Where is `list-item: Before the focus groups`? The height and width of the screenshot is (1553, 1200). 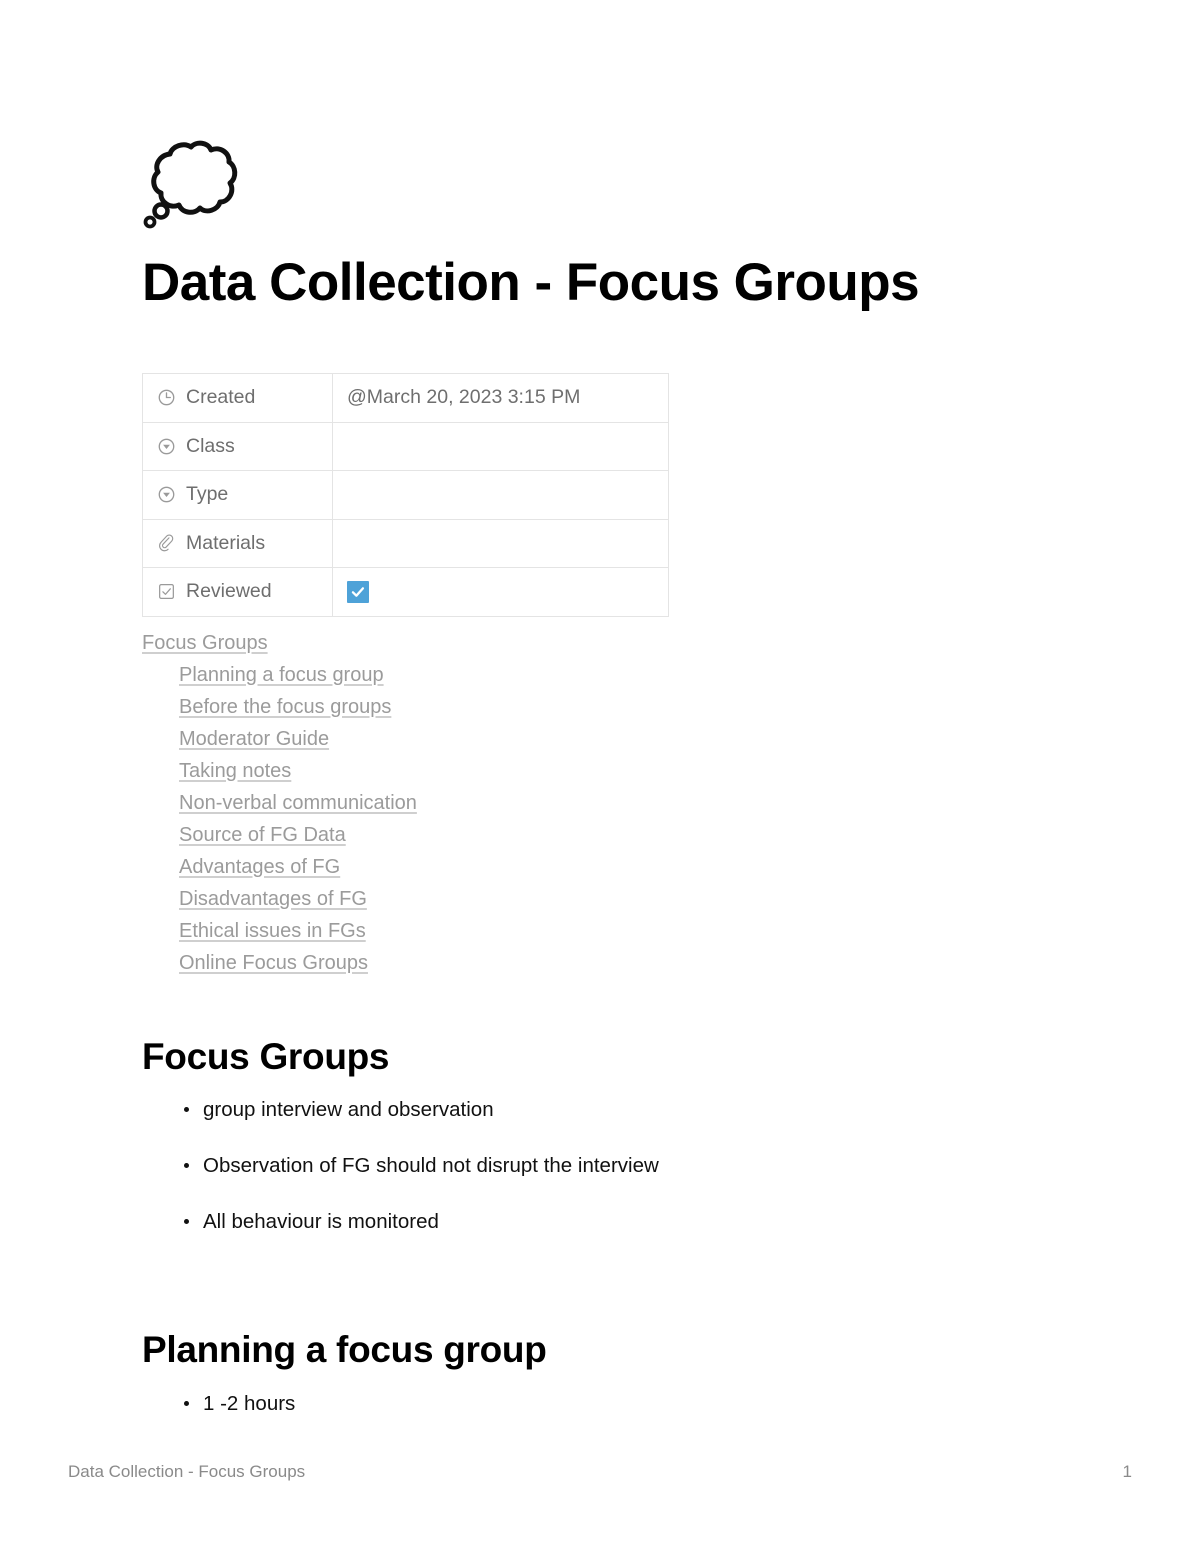 list-item: Before the focus groups is located at coordinates (602, 707).